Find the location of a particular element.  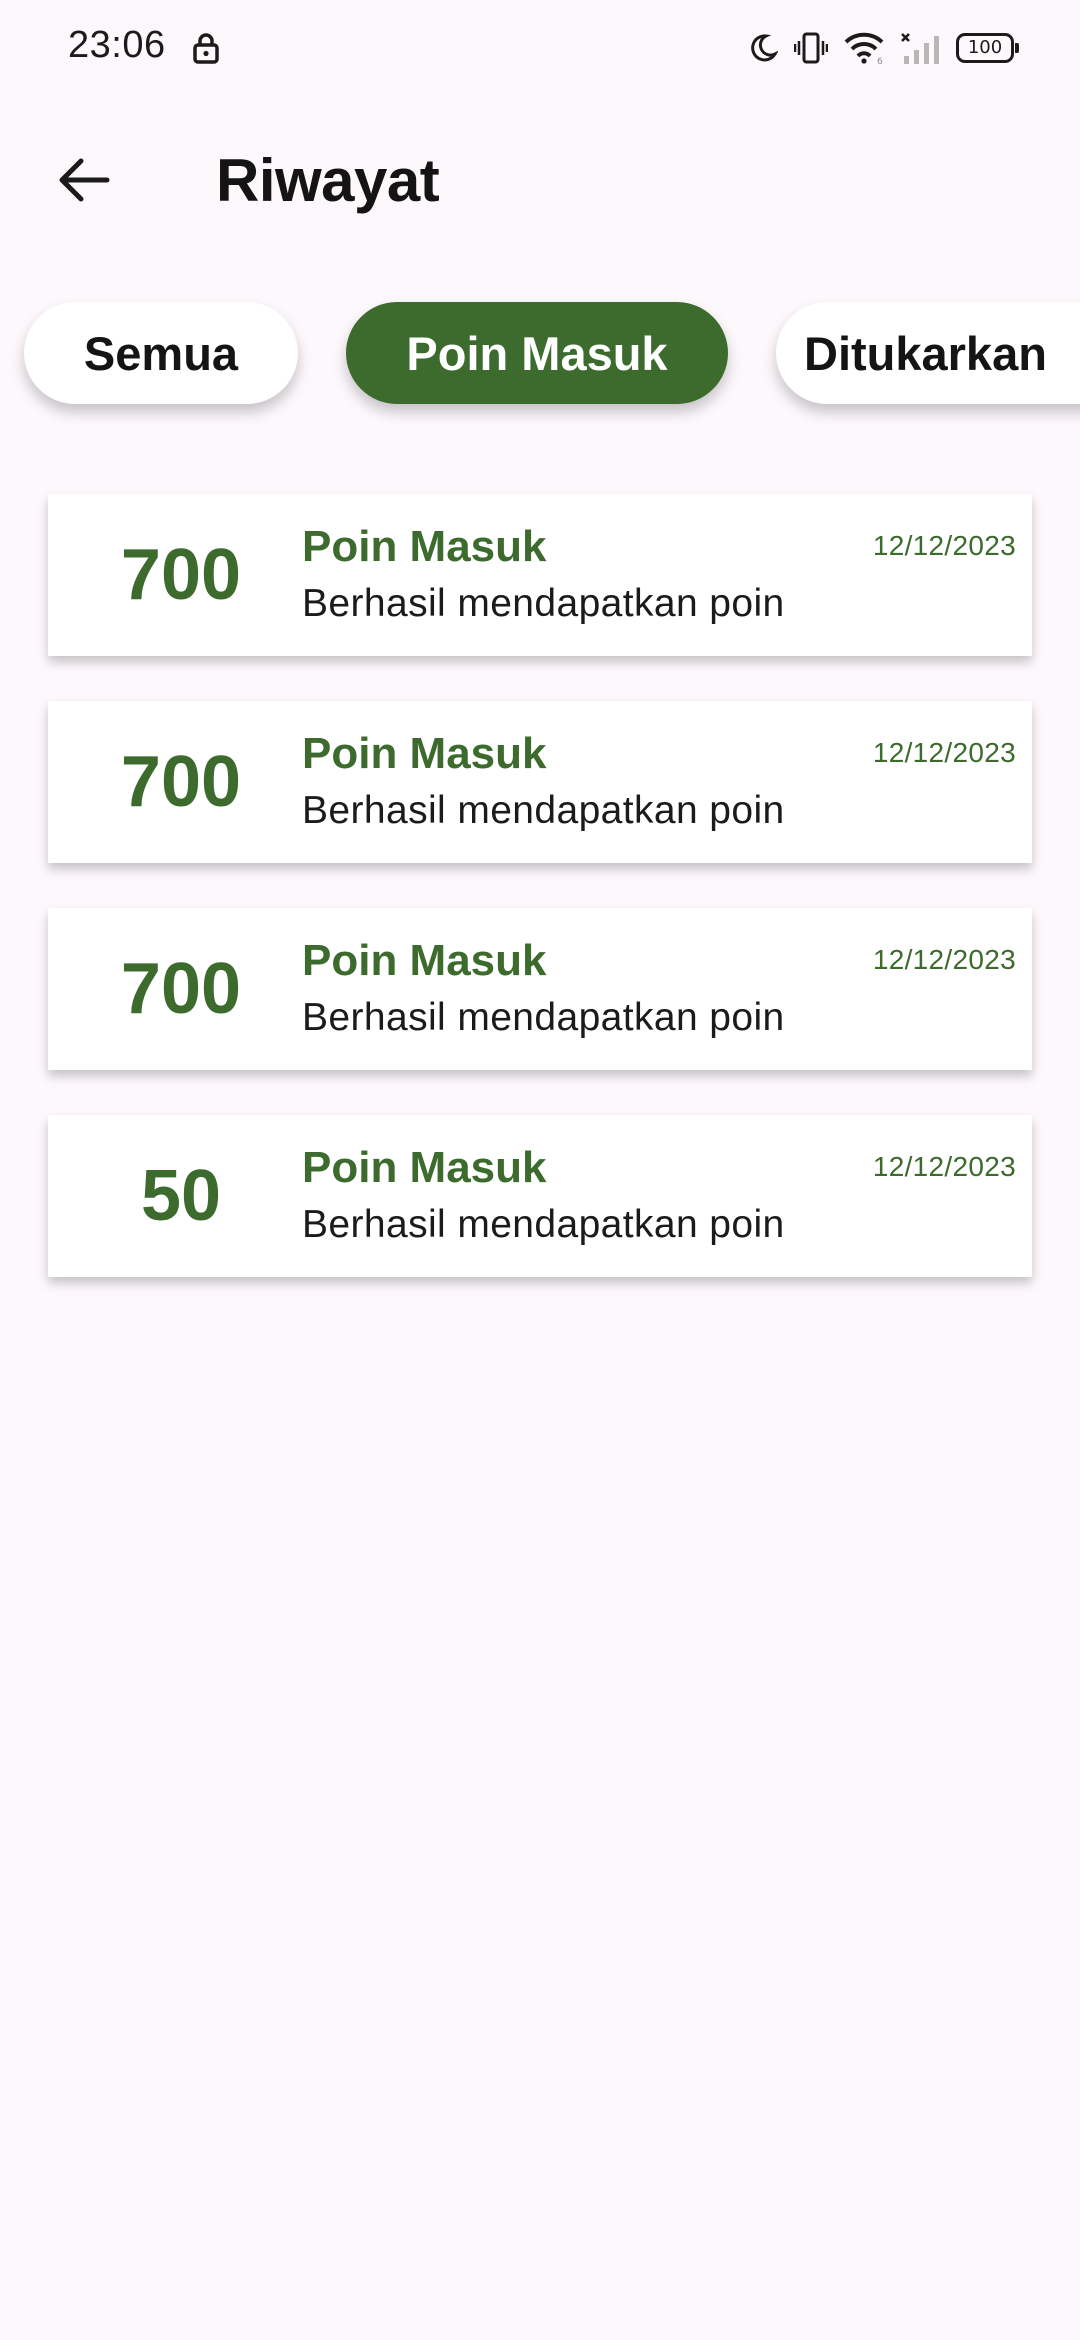

back-button is located at coordinates (84, 180).